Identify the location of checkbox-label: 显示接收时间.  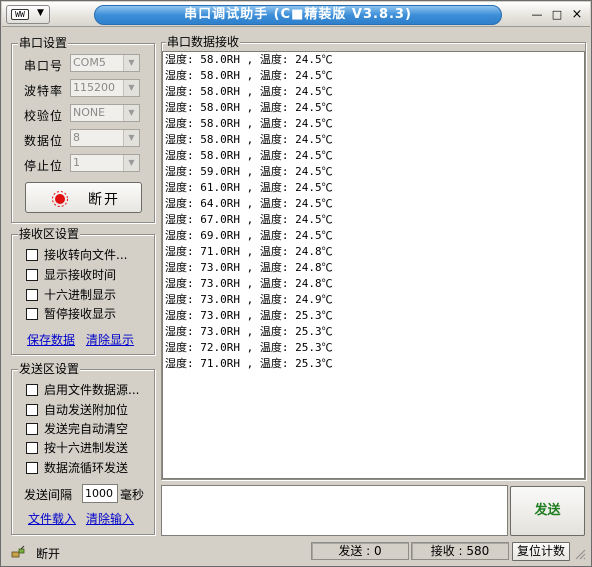
(80, 275).